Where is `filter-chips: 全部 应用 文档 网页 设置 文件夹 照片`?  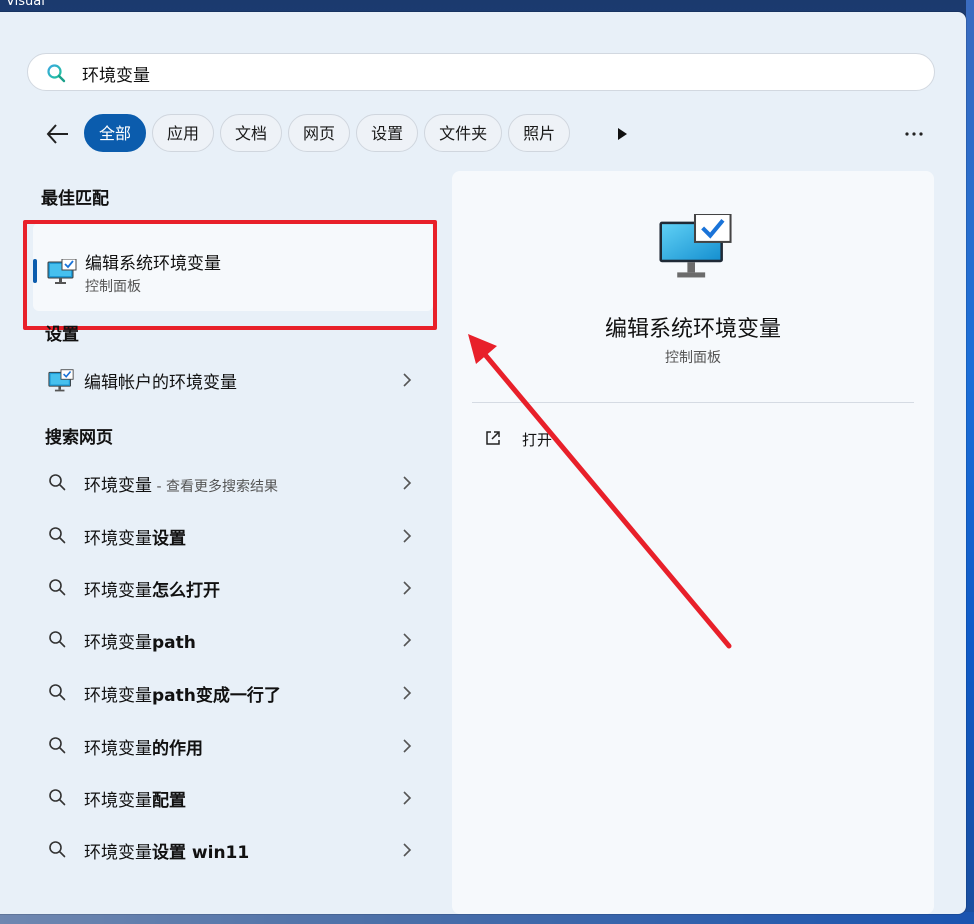 filter-chips: 全部 应用 文档 网页 设置 文件夹 照片 is located at coordinates (327, 134).